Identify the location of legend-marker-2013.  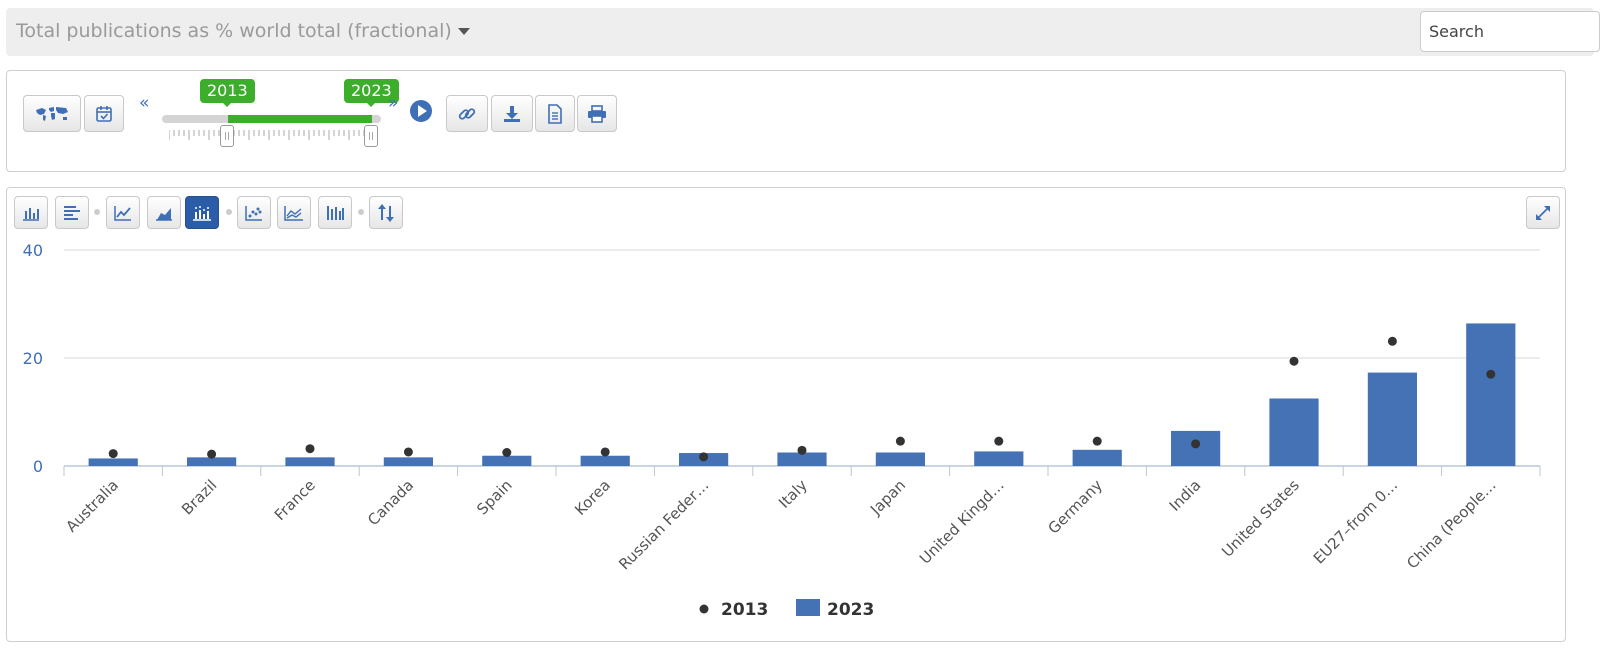
(704, 609).